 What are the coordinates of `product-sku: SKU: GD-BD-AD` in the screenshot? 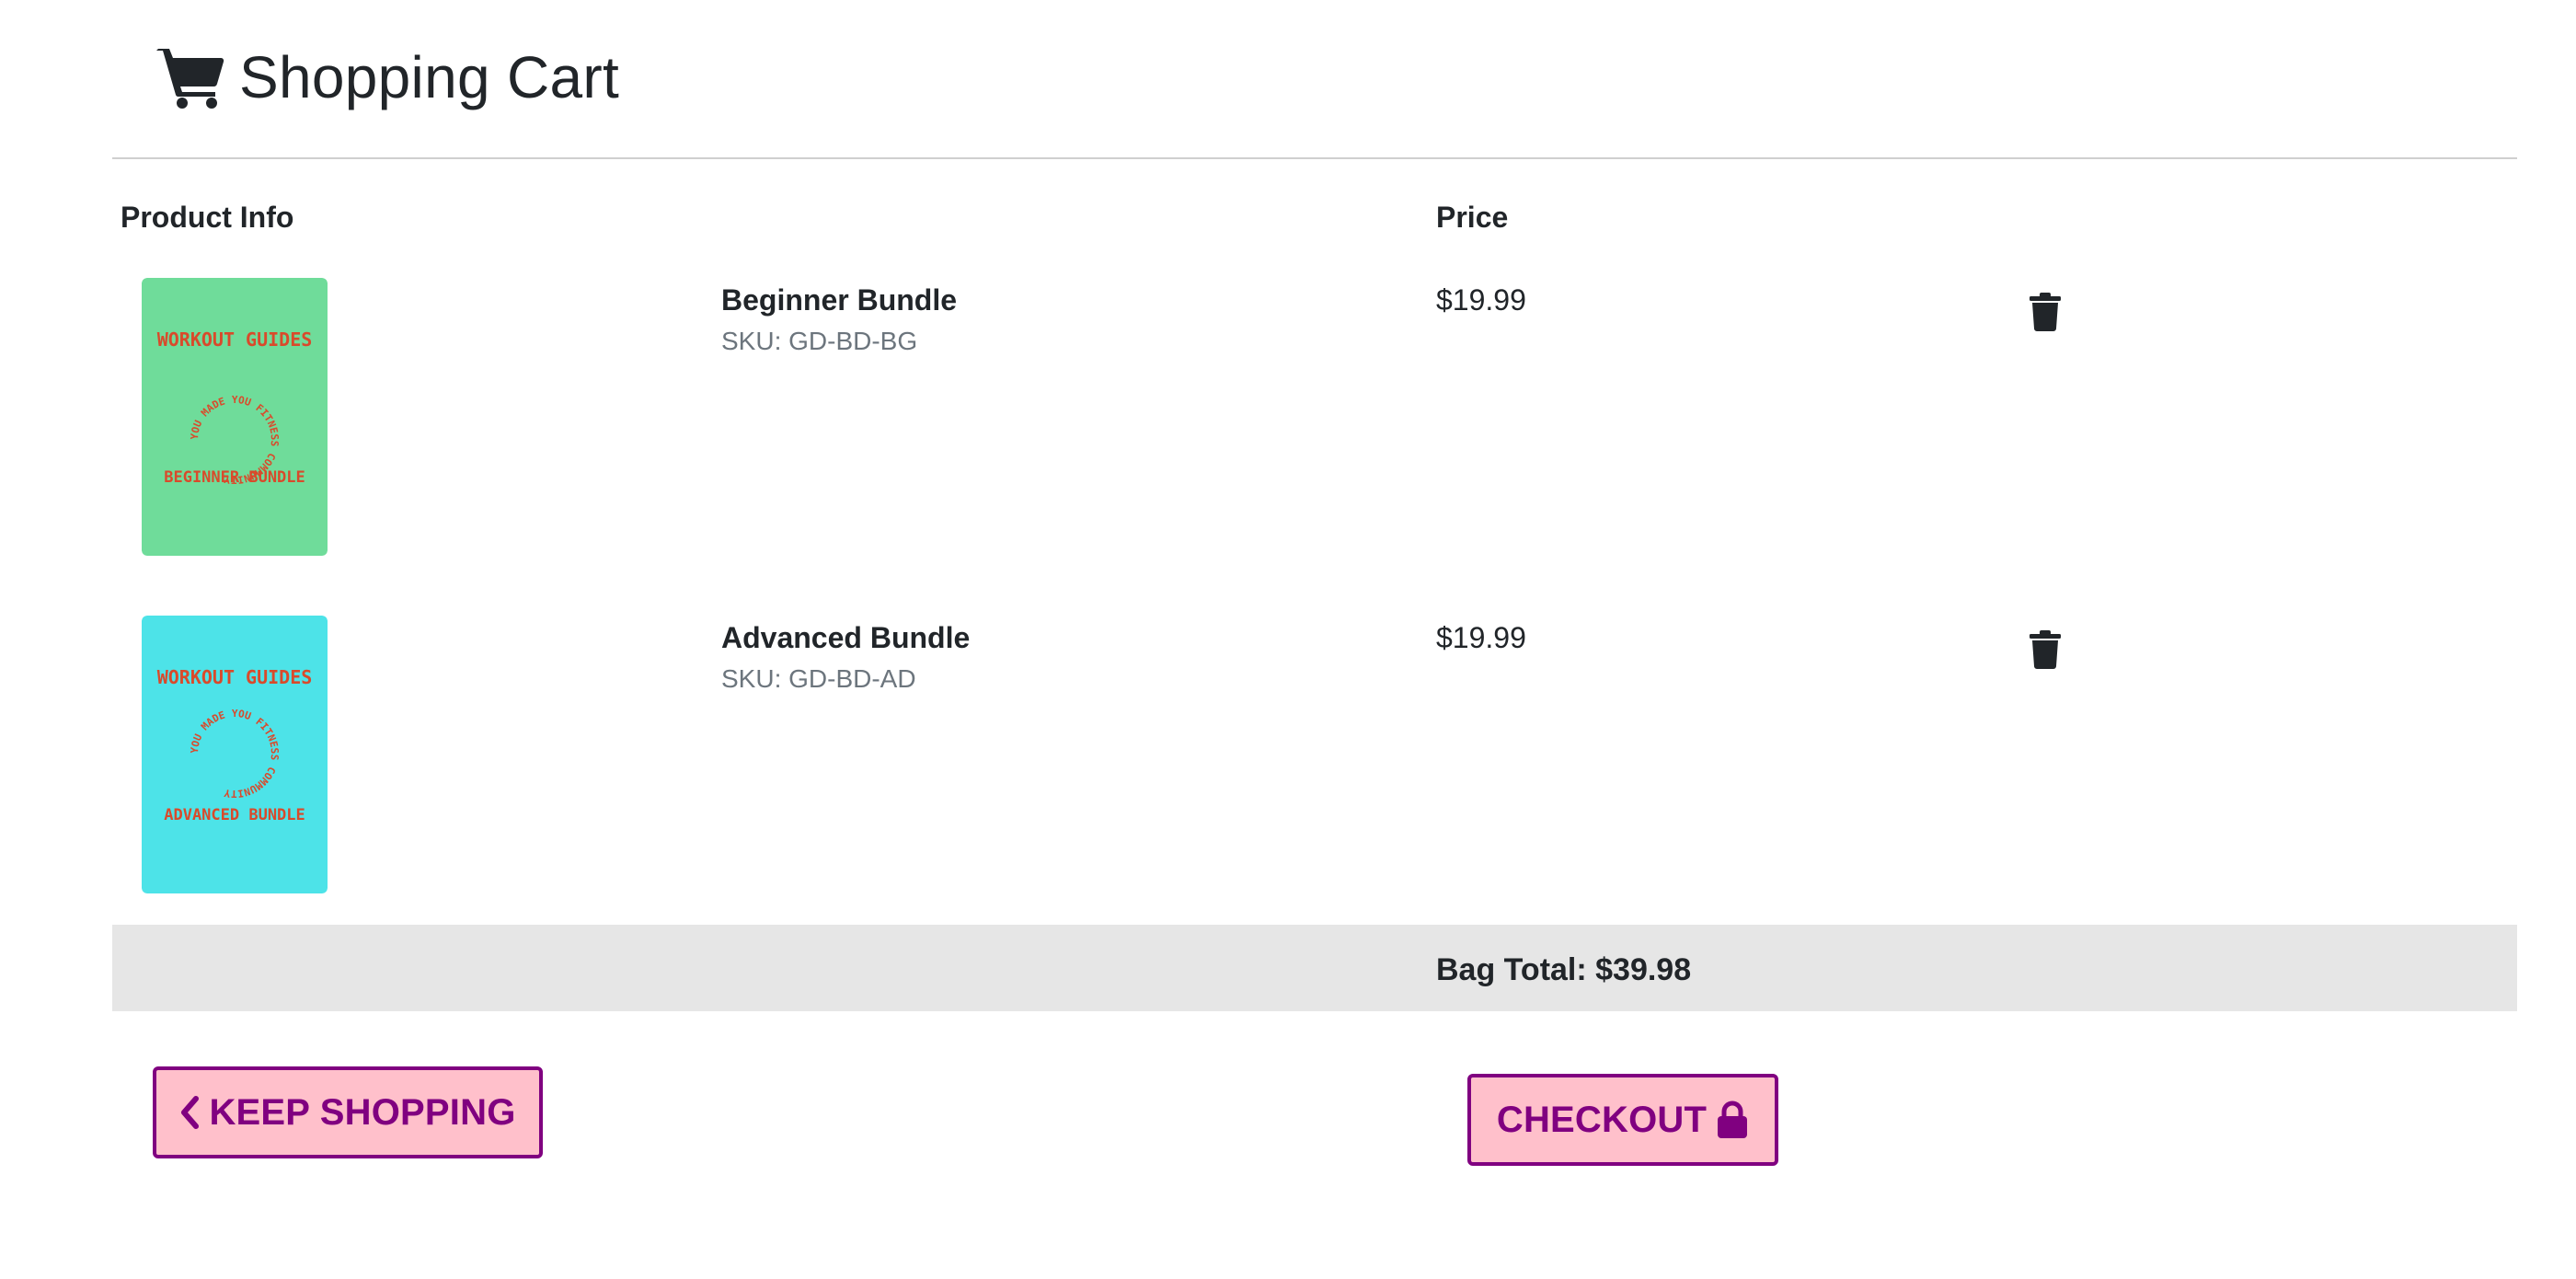 It's located at (818, 679).